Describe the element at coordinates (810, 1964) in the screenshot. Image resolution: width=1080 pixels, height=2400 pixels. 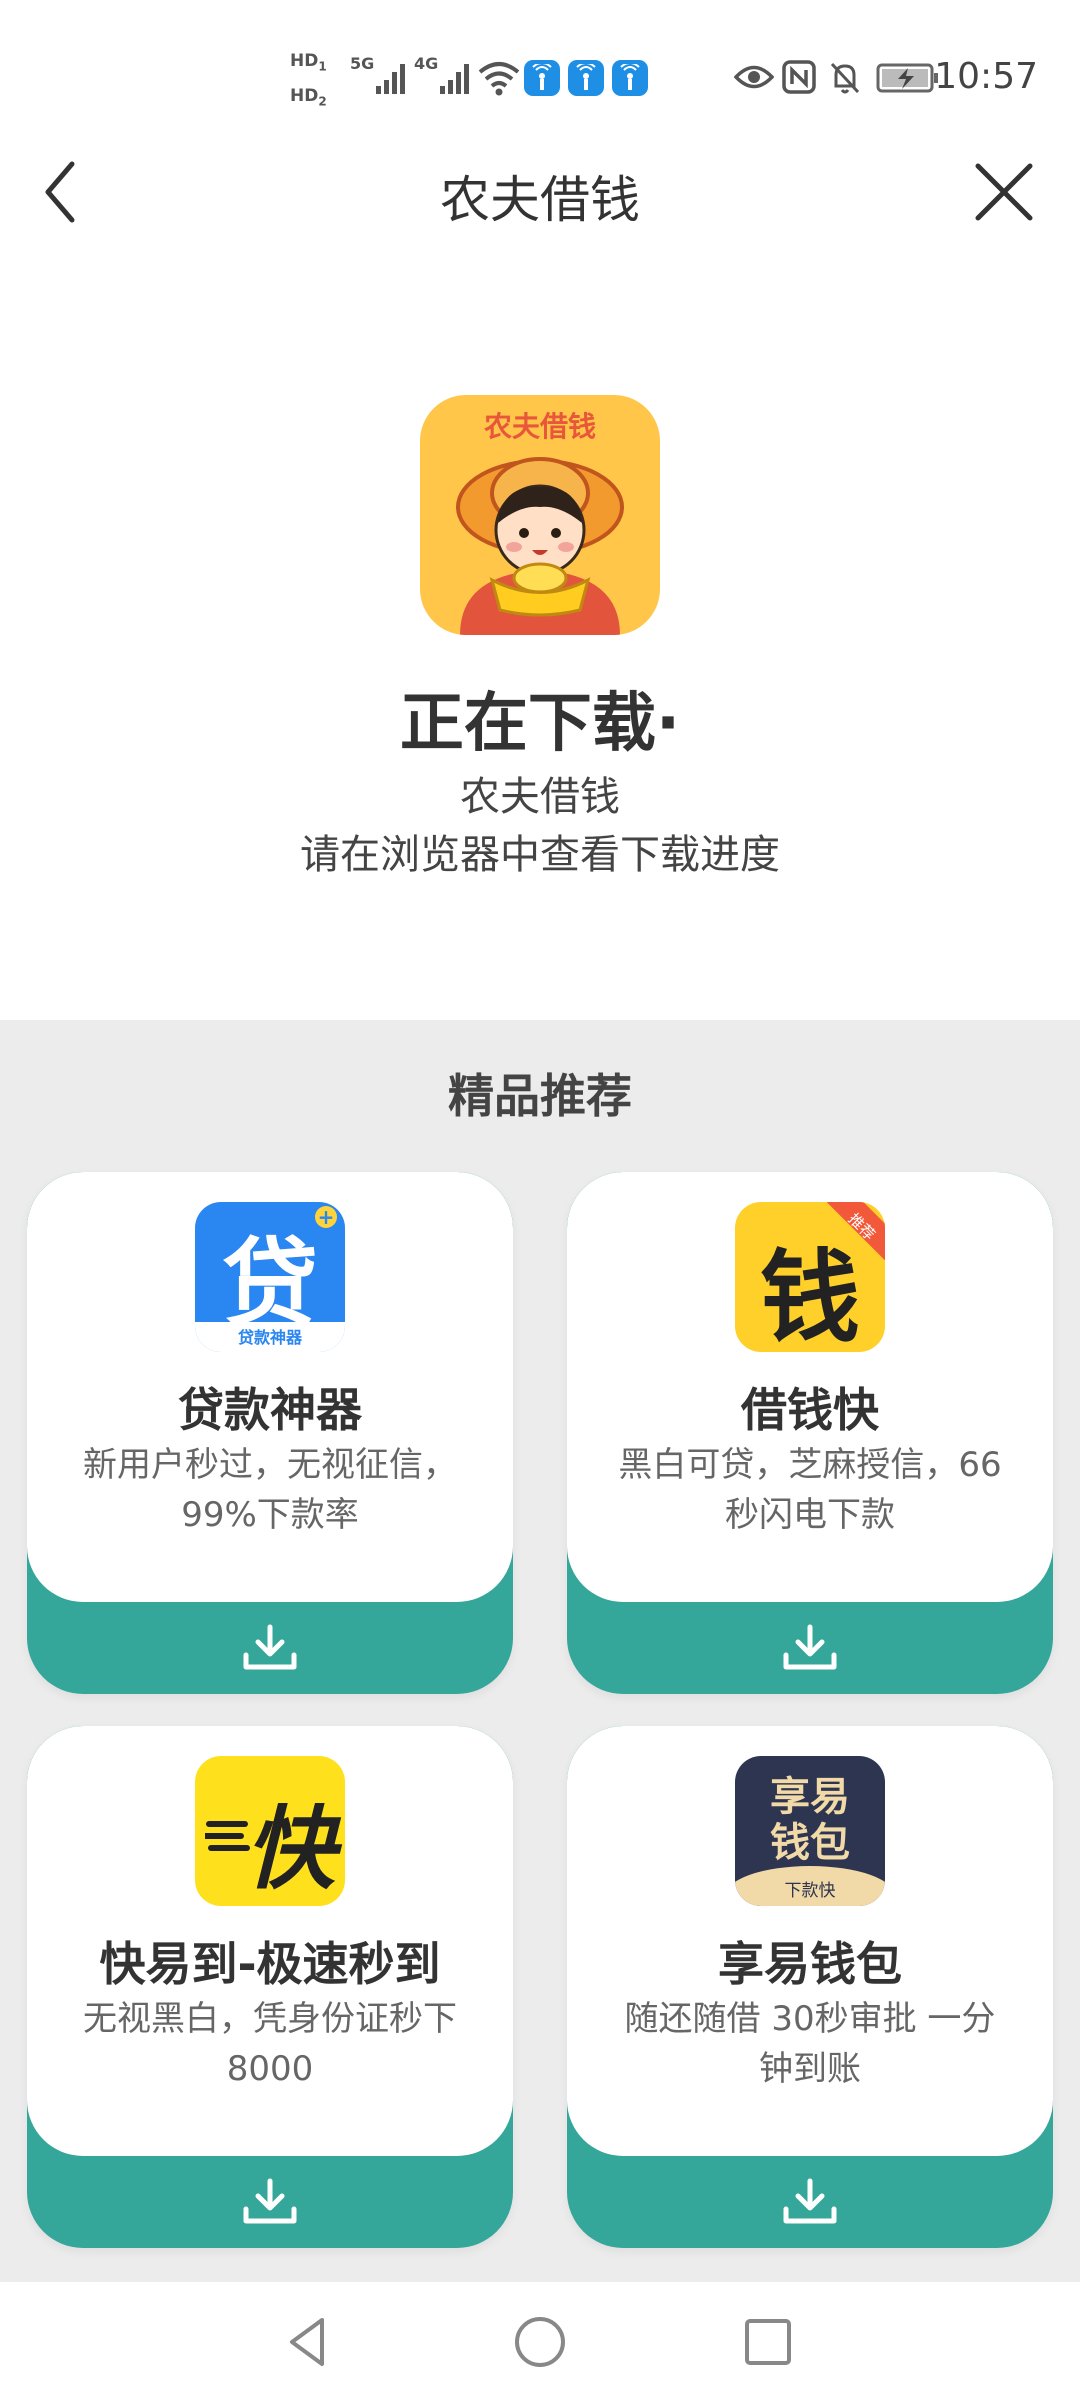
I see `app-card-name: 享易钱包` at that location.